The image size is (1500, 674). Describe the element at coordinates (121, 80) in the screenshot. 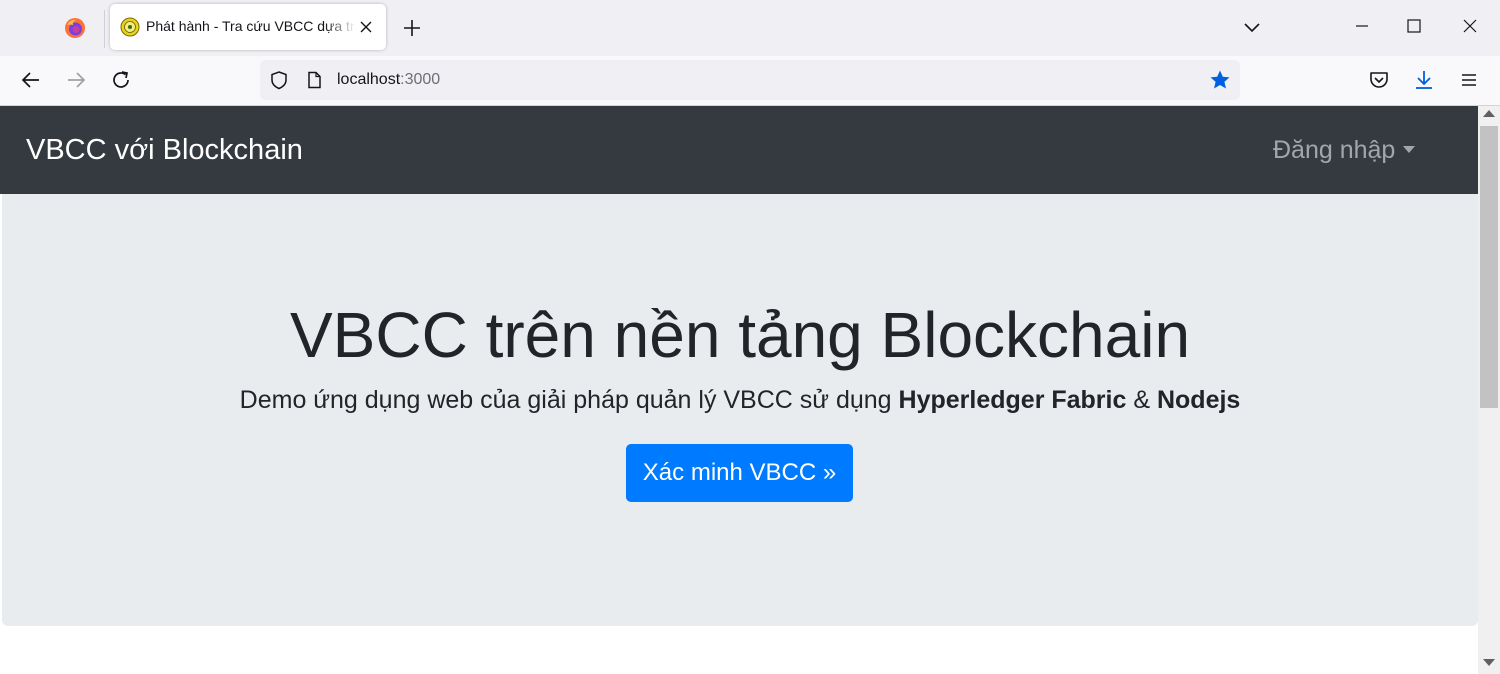

I see `reload-icon` at that location.